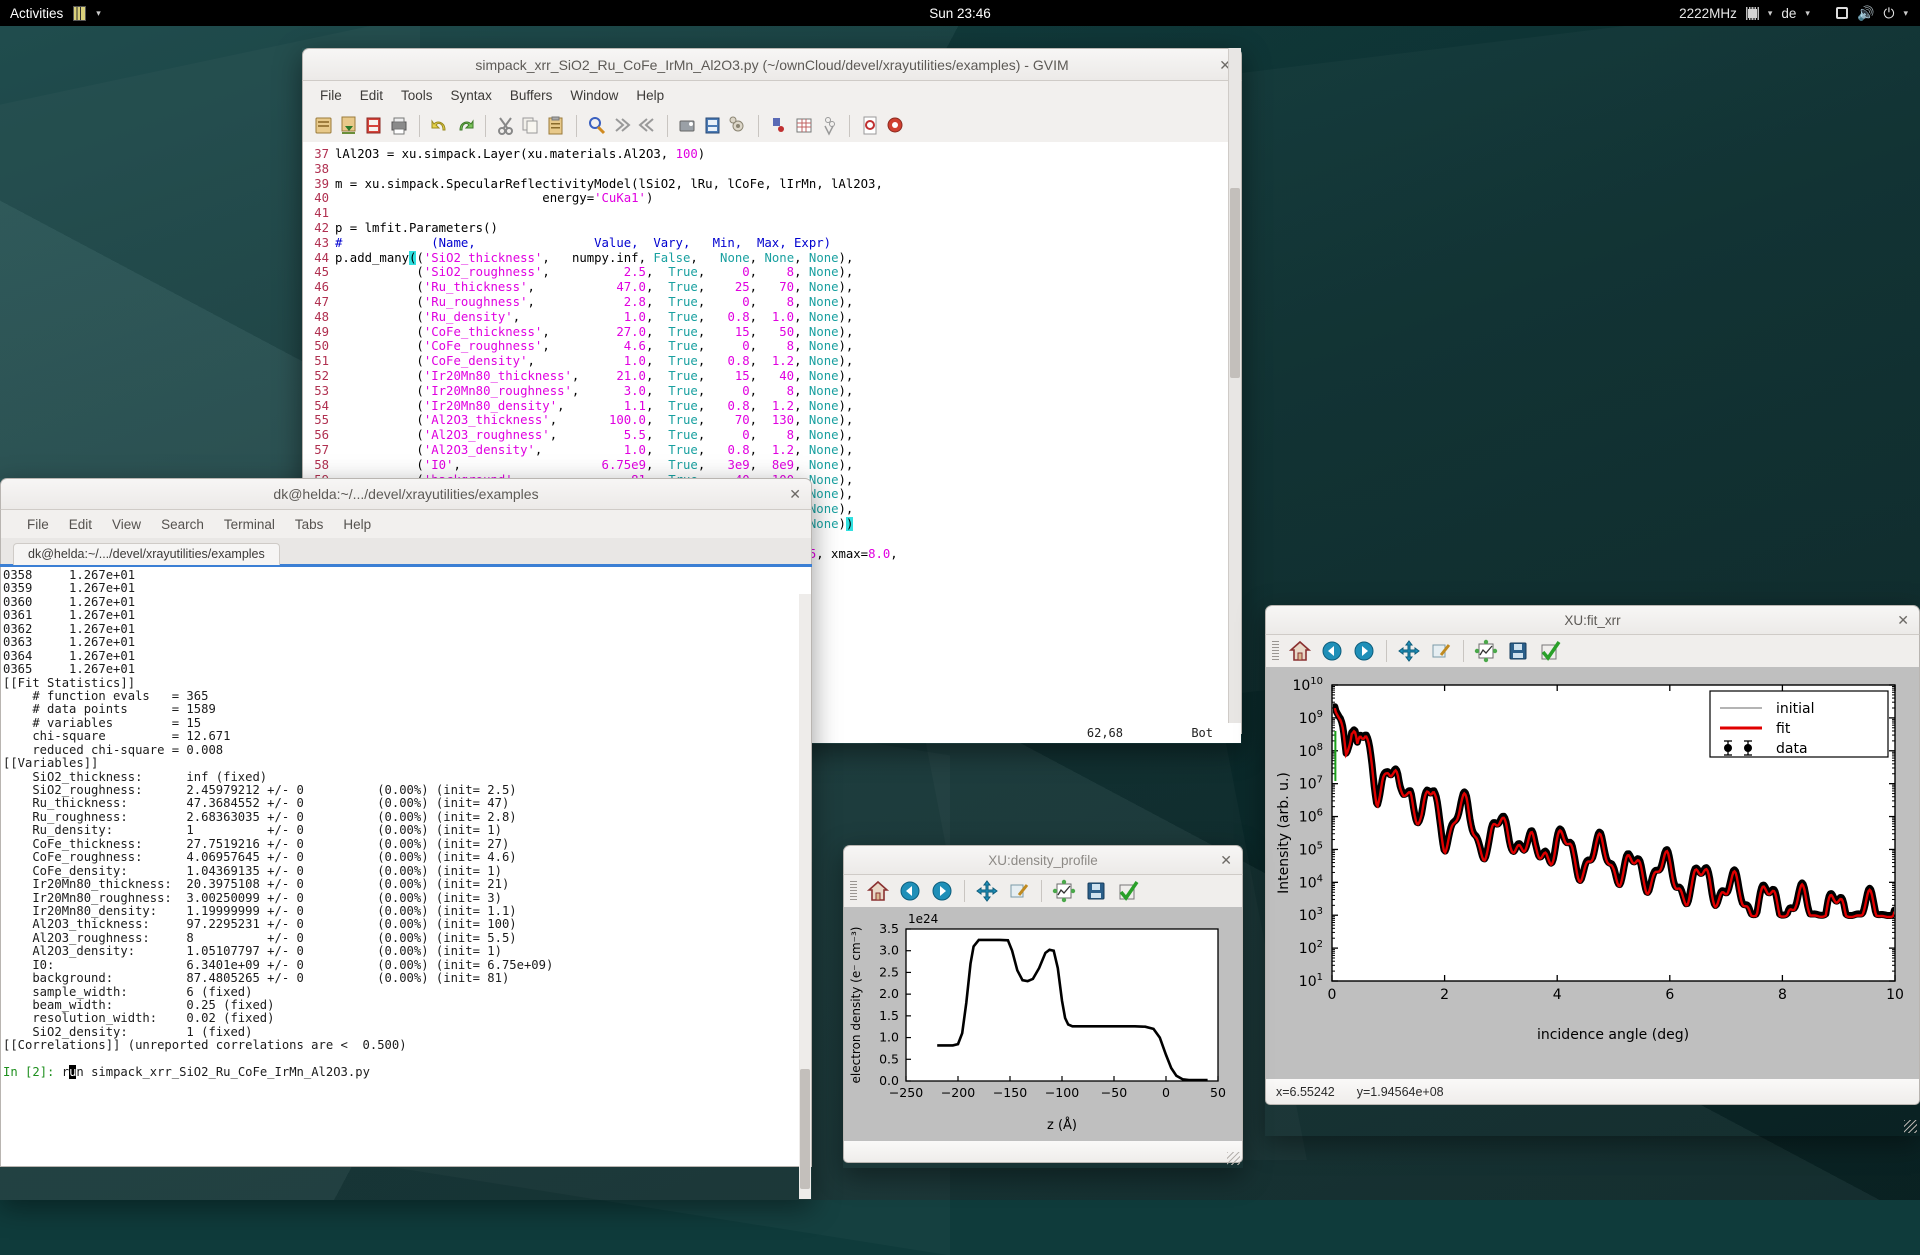 The image size is (1920, 1255). Describe the element at coordinates (1592, 651) in the screenshot. I see `fit-xrr-toolbar` at that location.